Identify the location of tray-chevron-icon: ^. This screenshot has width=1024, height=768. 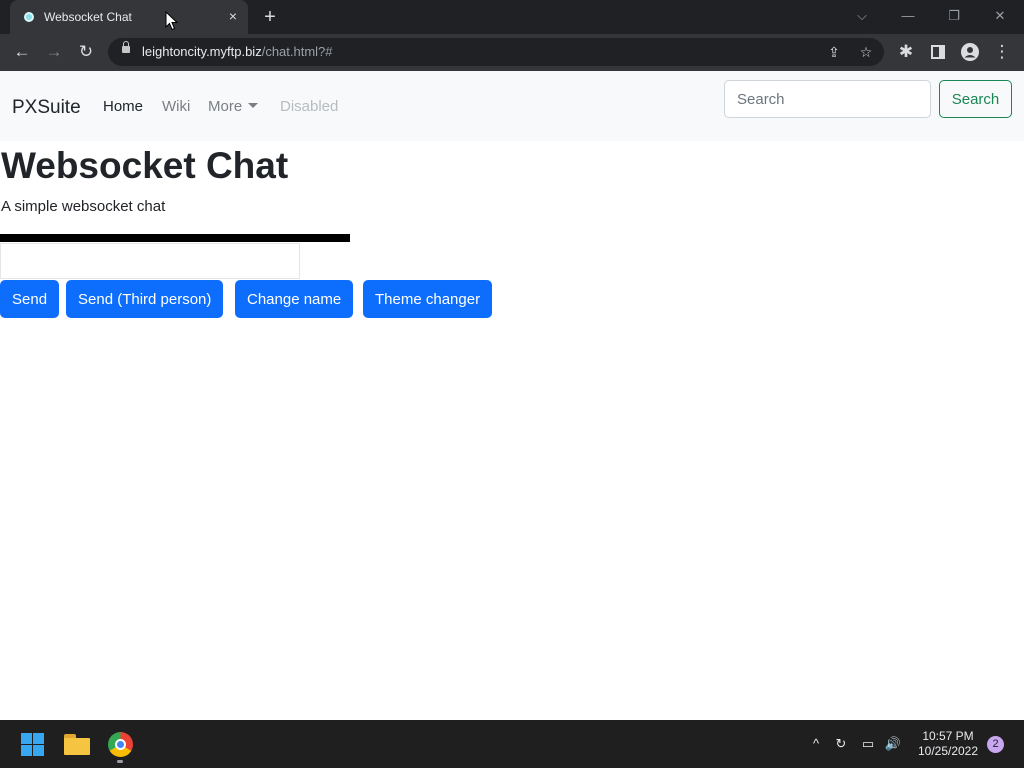
(816, 744).